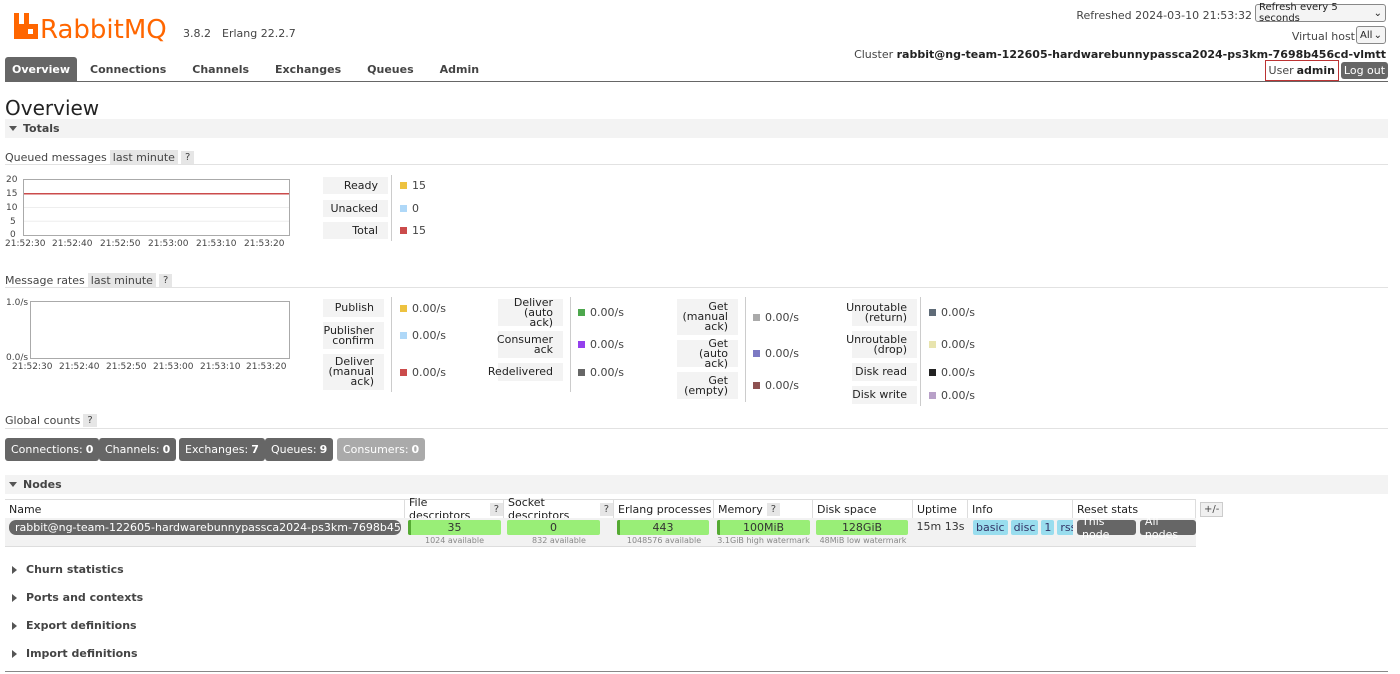 This screenshot has width=1400, height=674. What do you see at coordinates (75, 653) in the screenshot?
I see `import-definitions-toggle: Import definitions` at bounding box center [75, 653].